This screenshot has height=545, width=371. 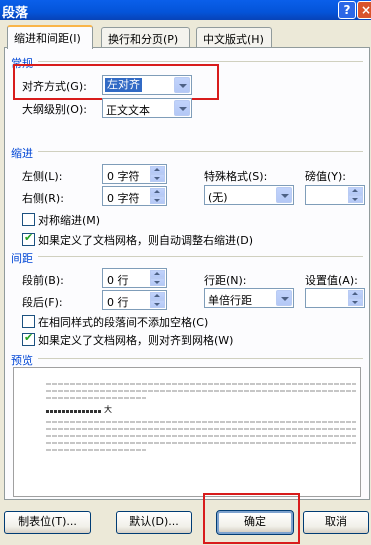 What do you see at coordinates (123, 176) in the screenshot?
I see `left-indent-value: 0 字符` at bounding box center [123, 176].